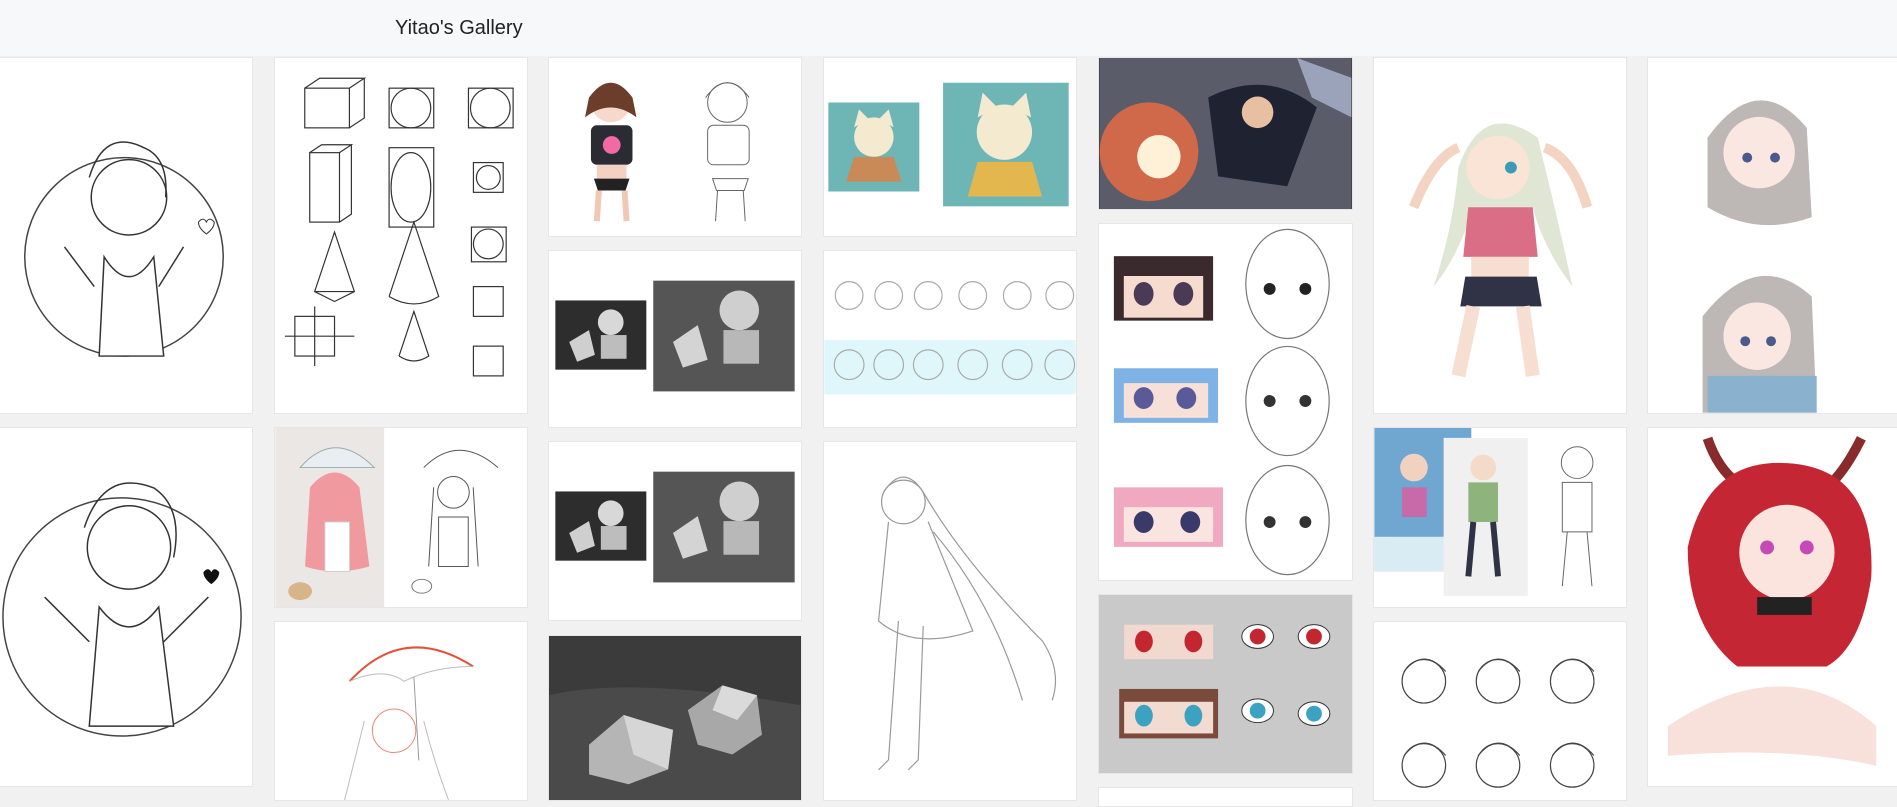 Image resolution: width=1897 pixels, height=807 pixels. I want to click on gallery-item-eye-color-studies, so click(1225, 684).